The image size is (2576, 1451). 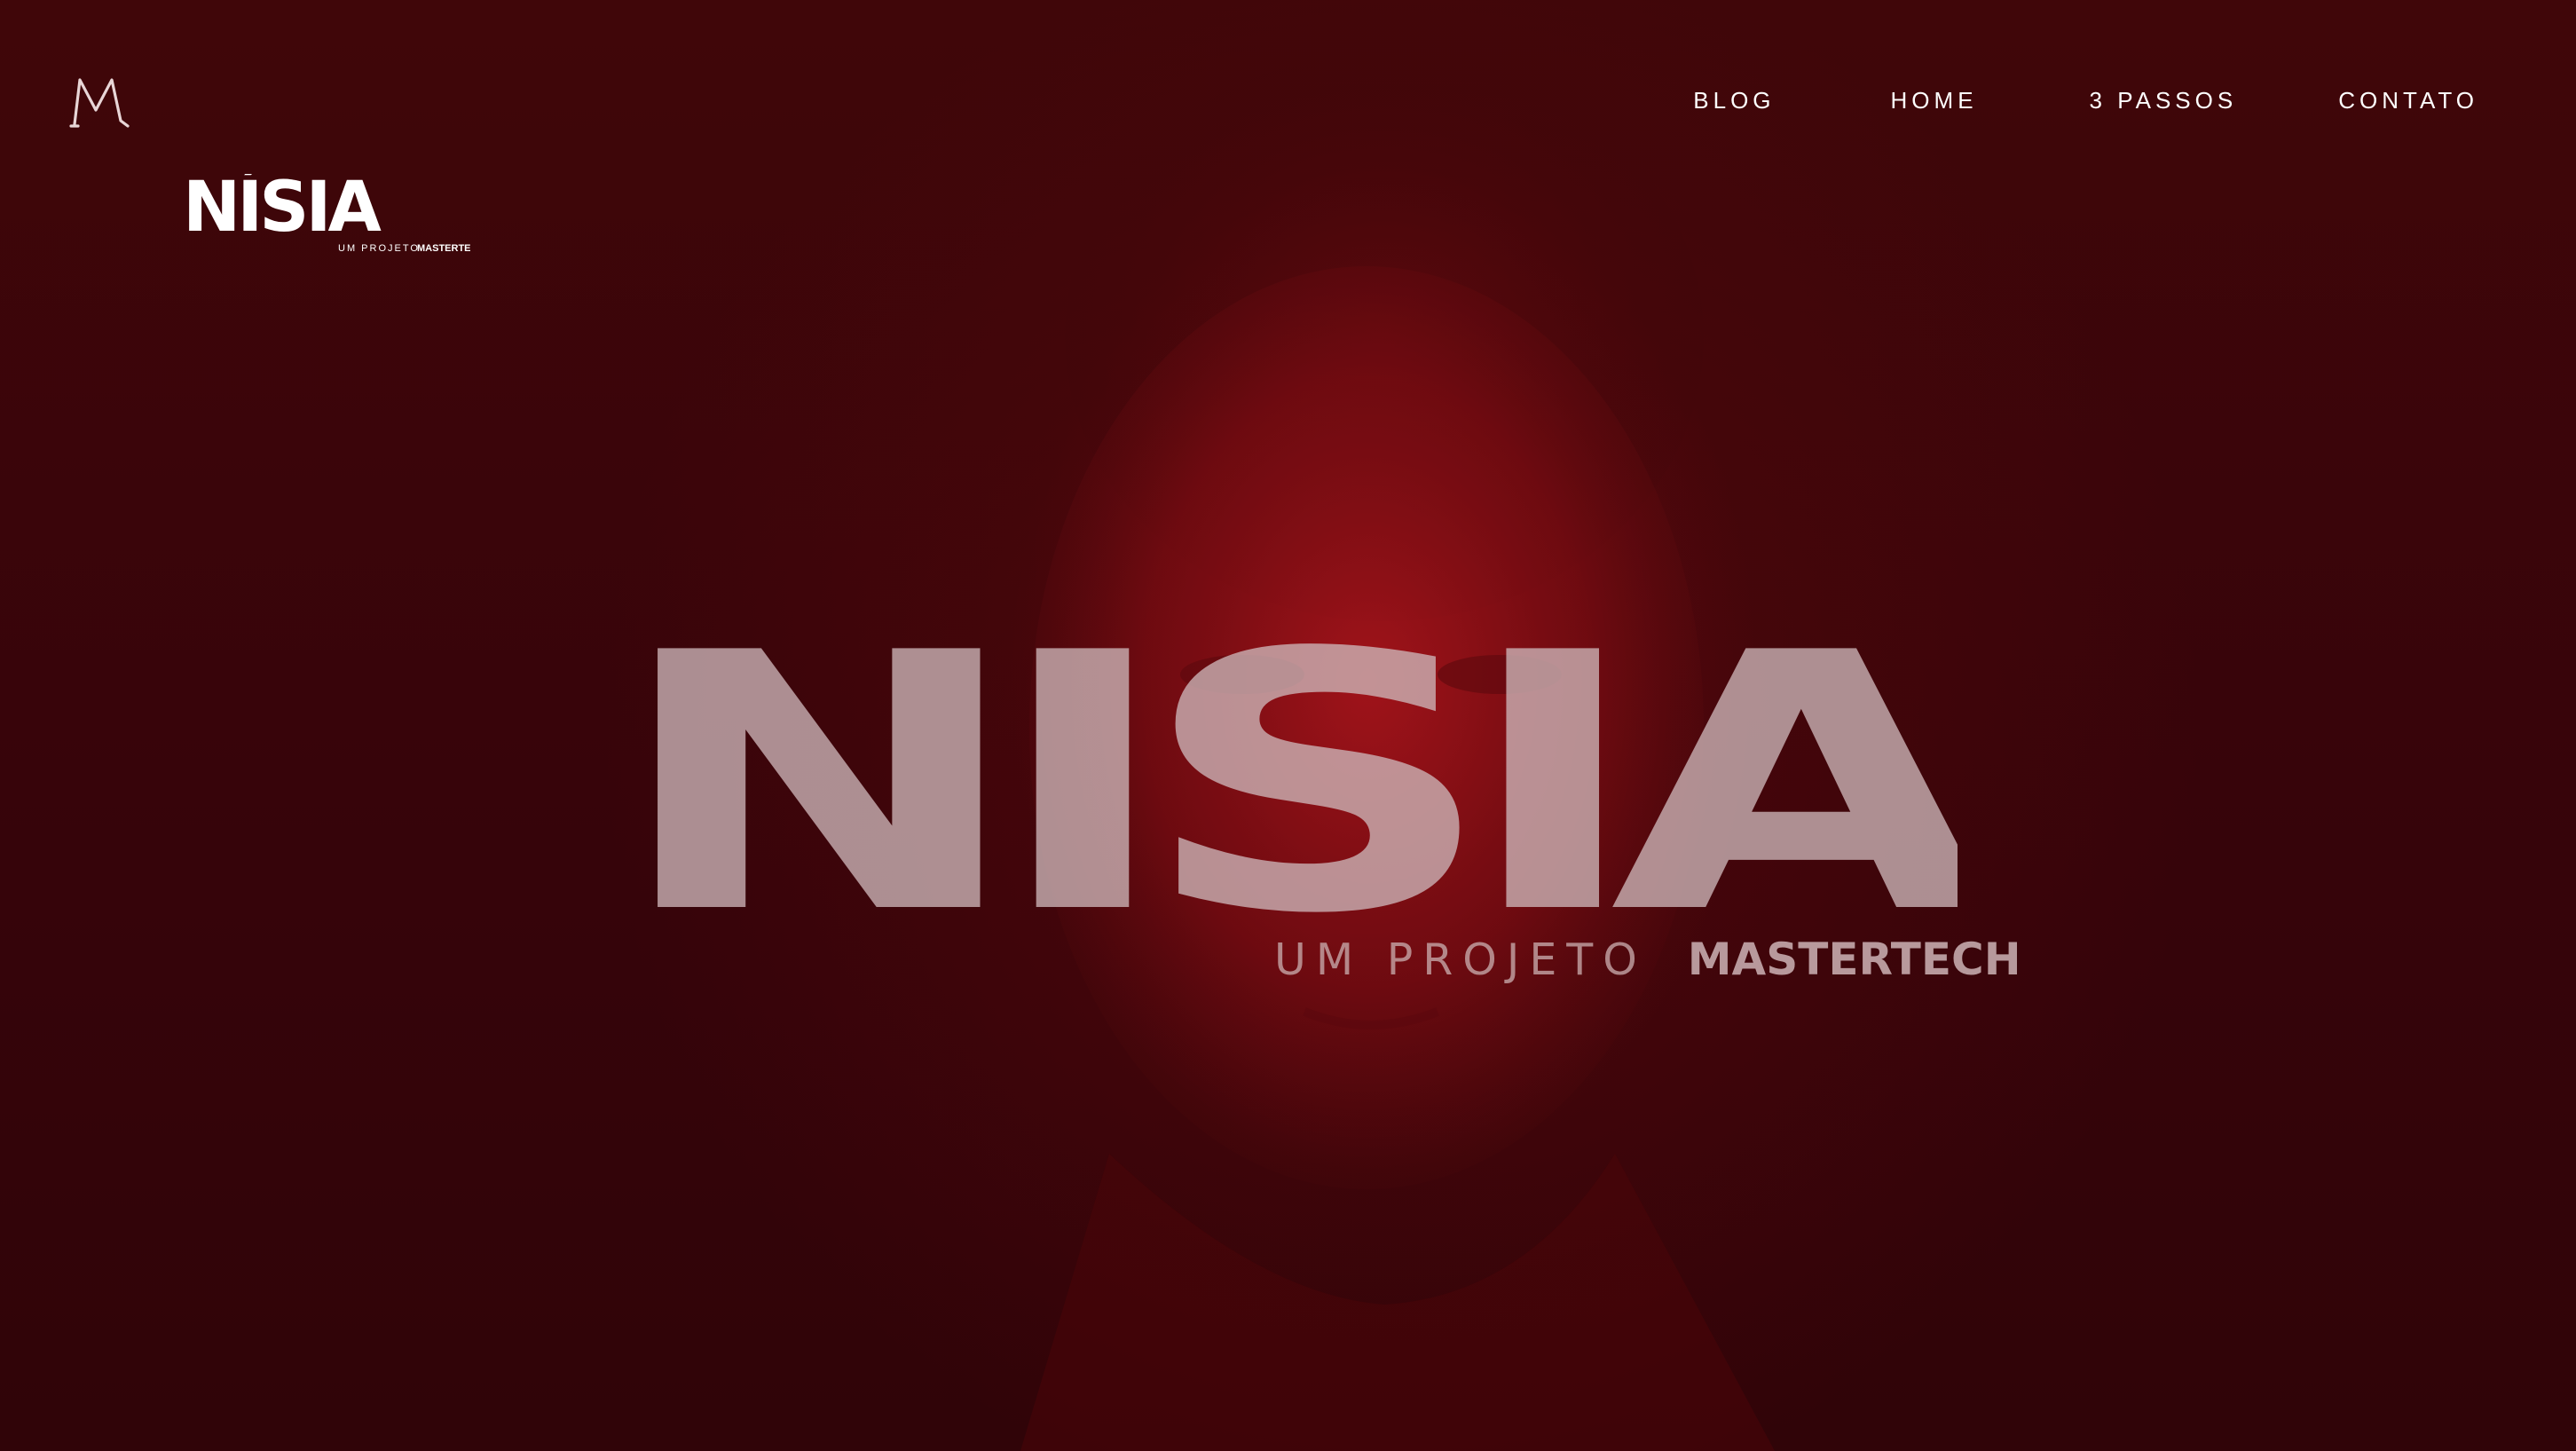 I want to click on brand-logo-graphic: NÍSIA UM PROJETO MASTERTECH, so click(x=326, y=214).